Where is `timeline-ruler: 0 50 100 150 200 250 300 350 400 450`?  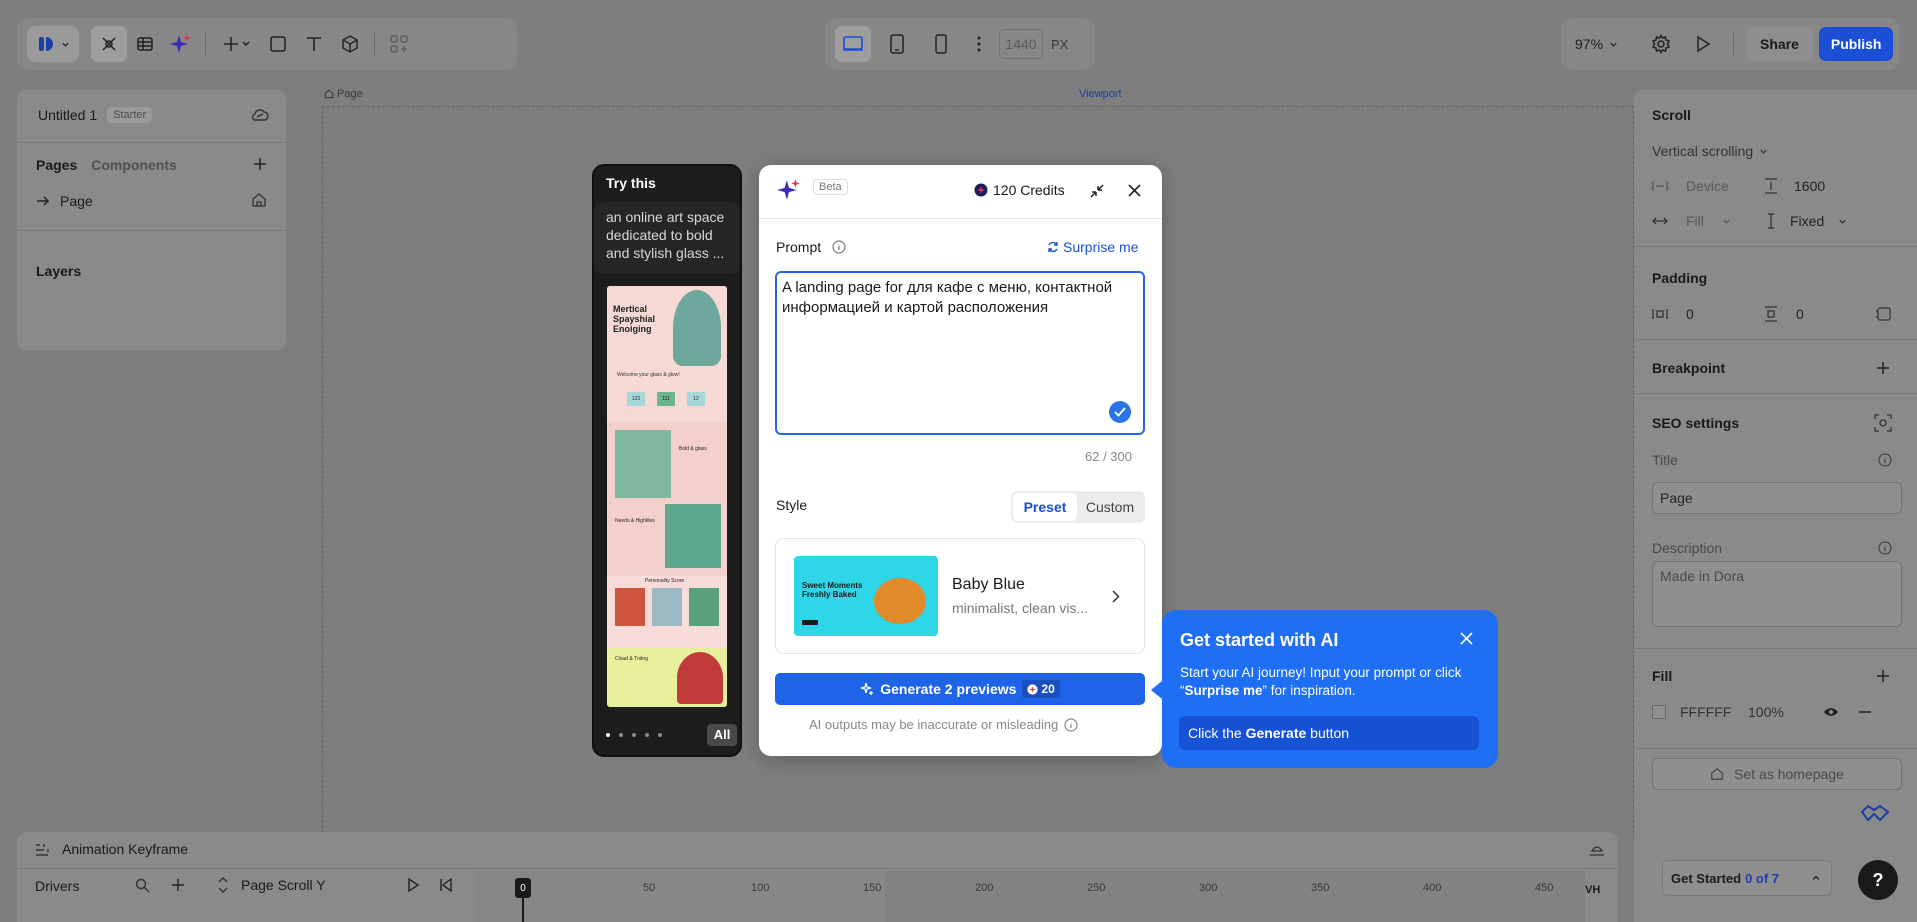 timeline-ruler: 0 50 100 150 200 250 300 350 400 450 is located at coordinates (1030, 896).